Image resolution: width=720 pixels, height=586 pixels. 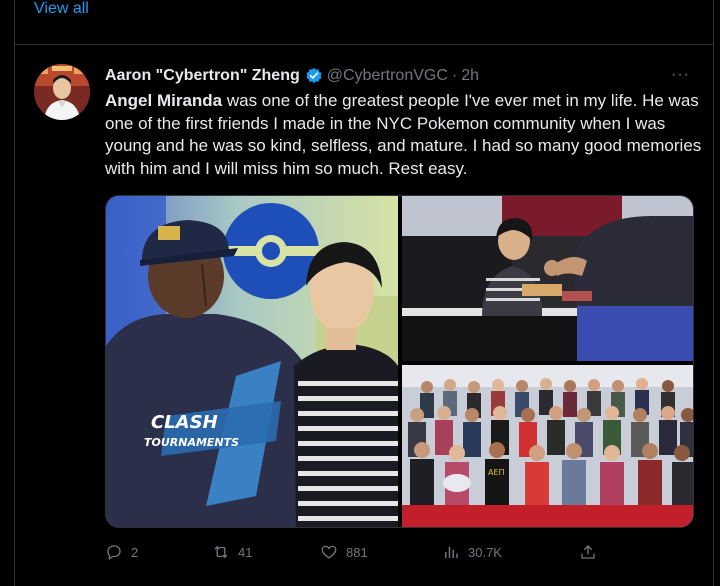 I want to click on share-button, so click(x=588, y=552).